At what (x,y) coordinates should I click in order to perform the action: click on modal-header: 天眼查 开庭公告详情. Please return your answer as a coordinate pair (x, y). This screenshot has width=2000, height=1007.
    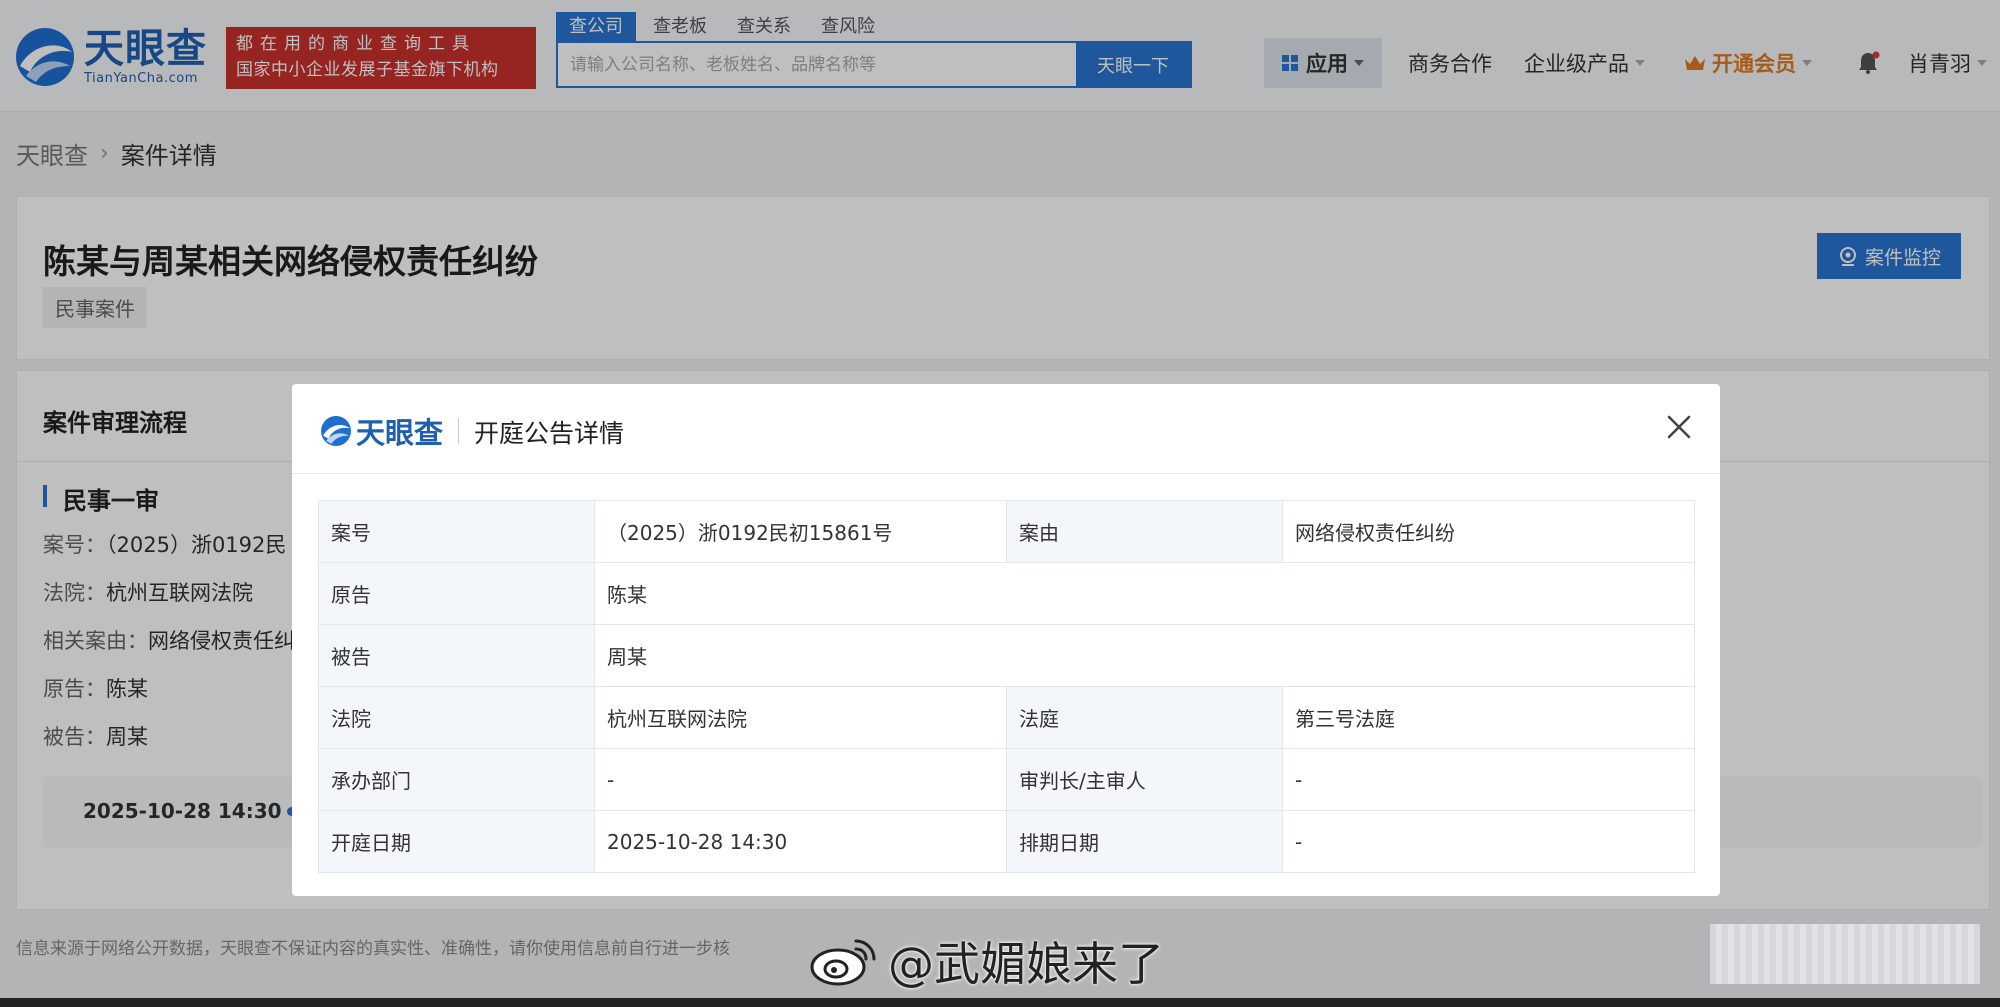
    Looking at the image, I should click on (1006, 429).